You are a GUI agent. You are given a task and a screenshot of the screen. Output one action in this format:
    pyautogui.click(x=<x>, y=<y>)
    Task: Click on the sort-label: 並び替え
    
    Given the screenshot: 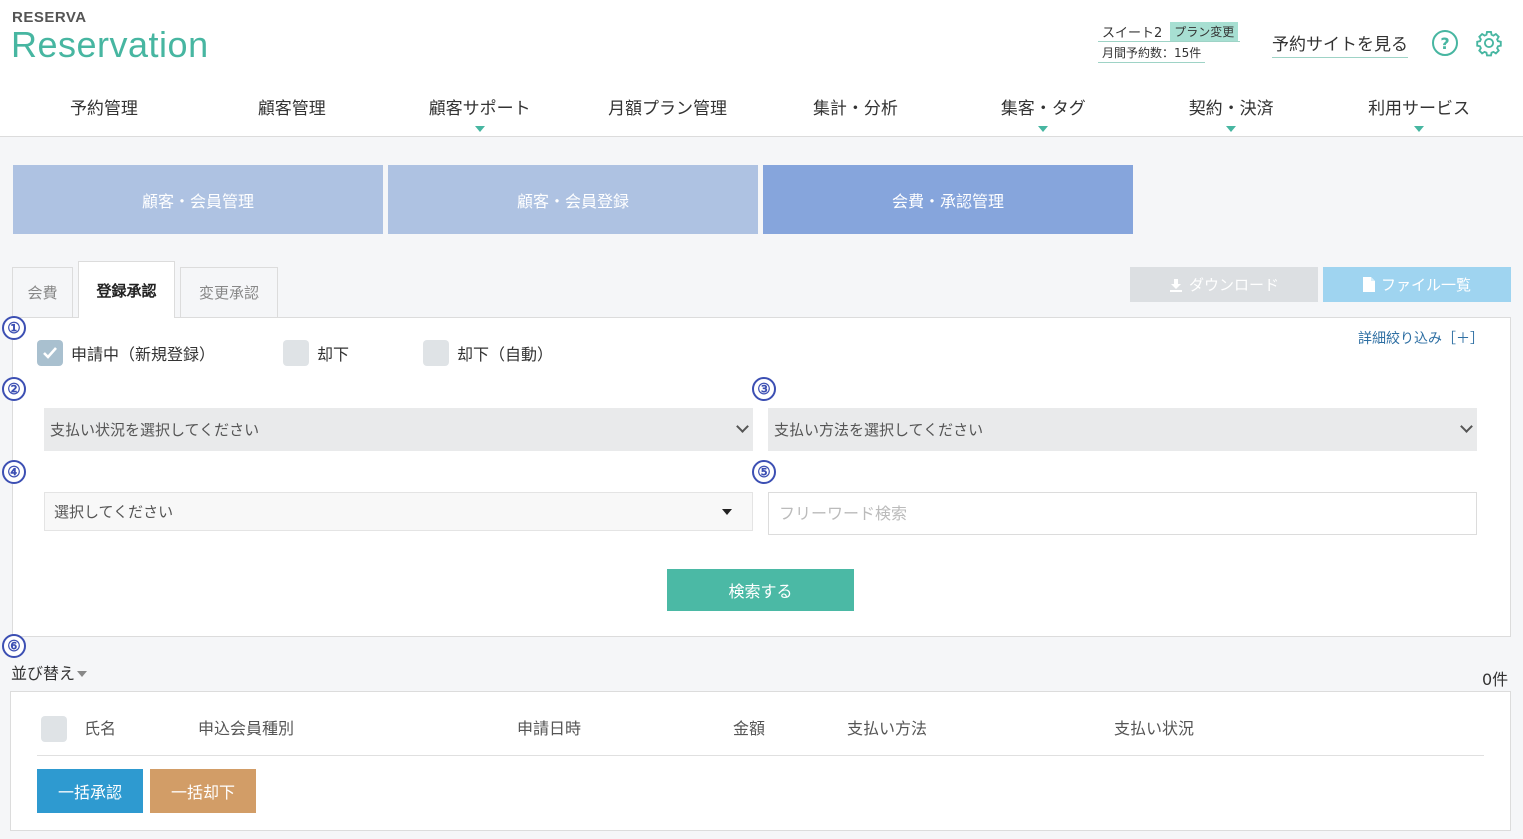 What is the action you would take?
    pyautogui.click(x=43, y=673)
    